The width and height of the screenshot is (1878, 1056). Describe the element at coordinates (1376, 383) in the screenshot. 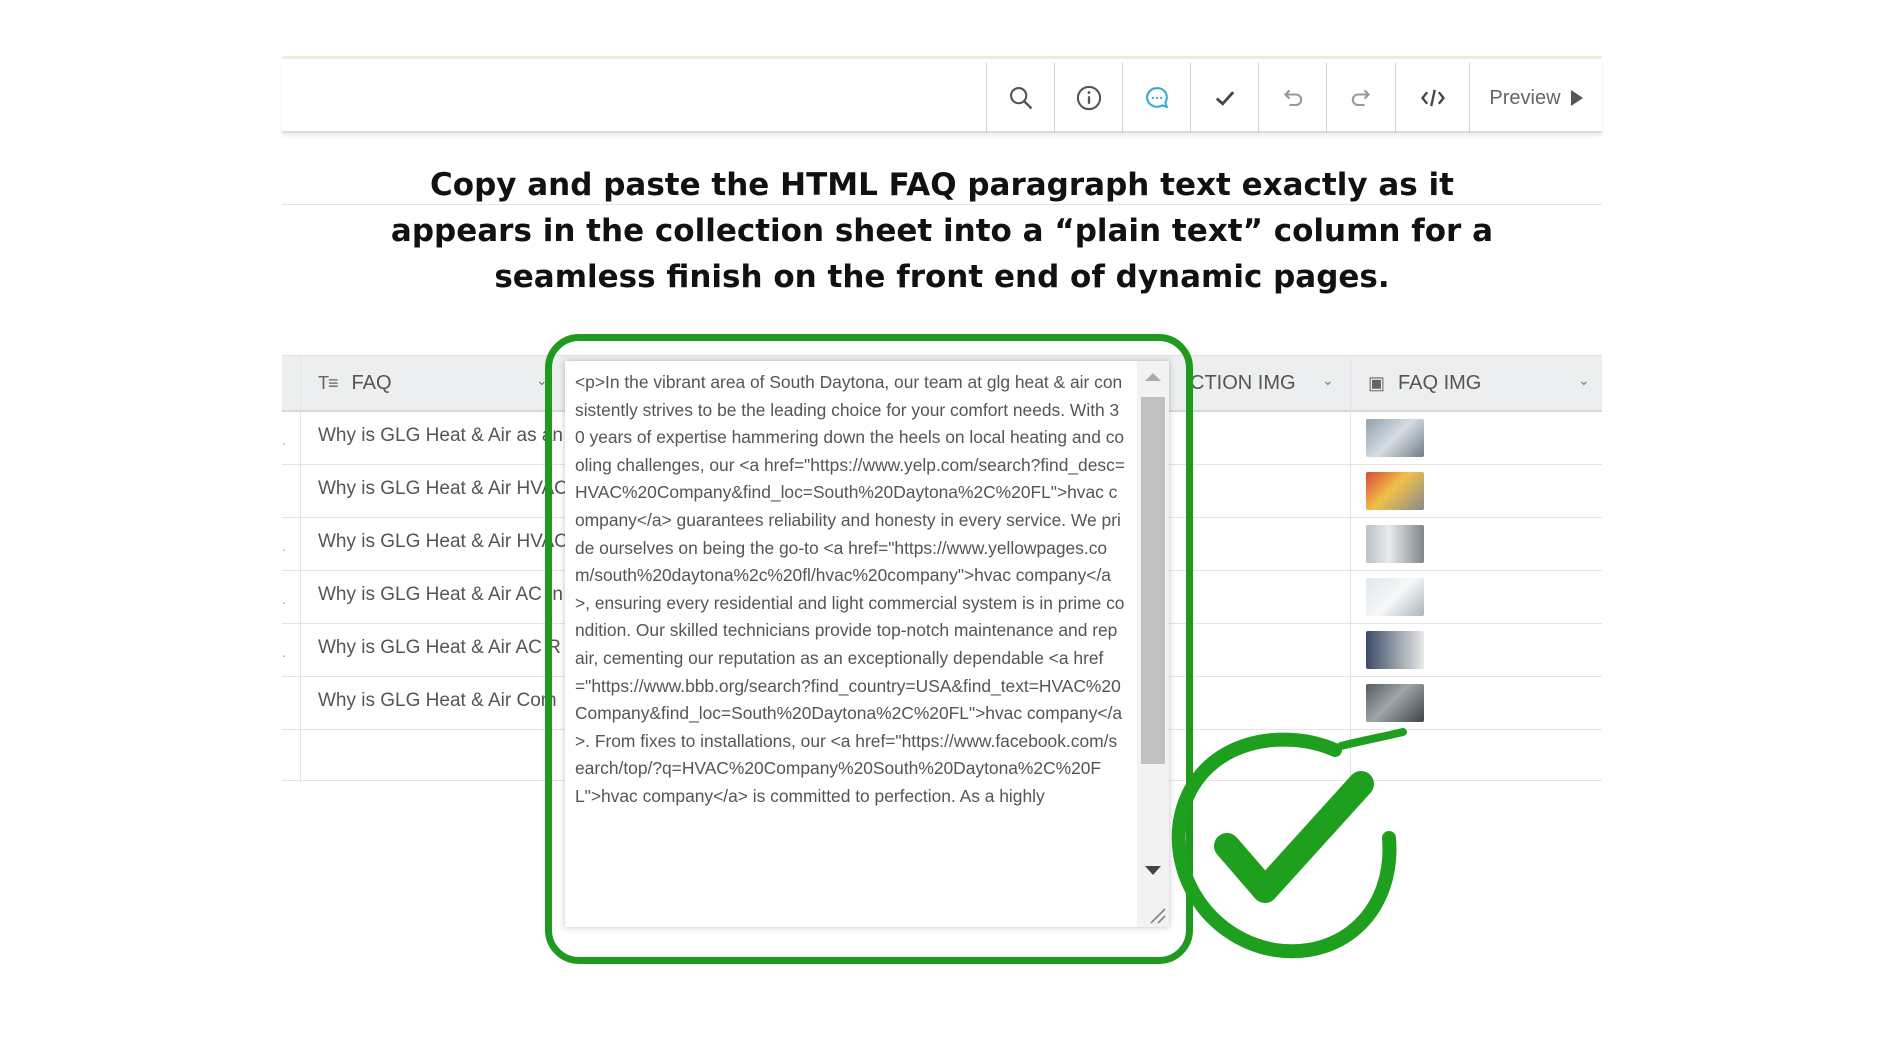

I see `image-field-icon: ▣` at that location.